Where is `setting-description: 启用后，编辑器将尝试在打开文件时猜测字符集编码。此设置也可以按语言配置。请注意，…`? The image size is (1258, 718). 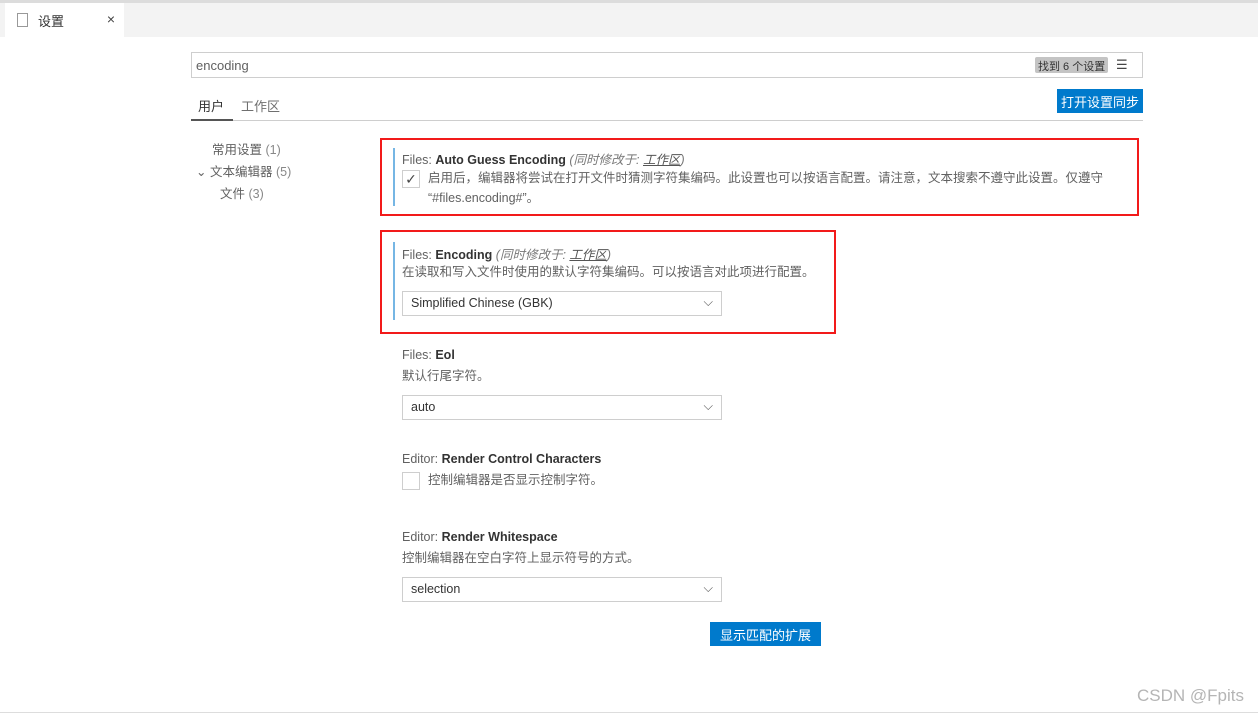
setting-description: 启用后，编辑器将尝试在打开文件时猜测字符集编码。此设置也可以按语言配置。请注意，… is located at coordinates (766, 188).